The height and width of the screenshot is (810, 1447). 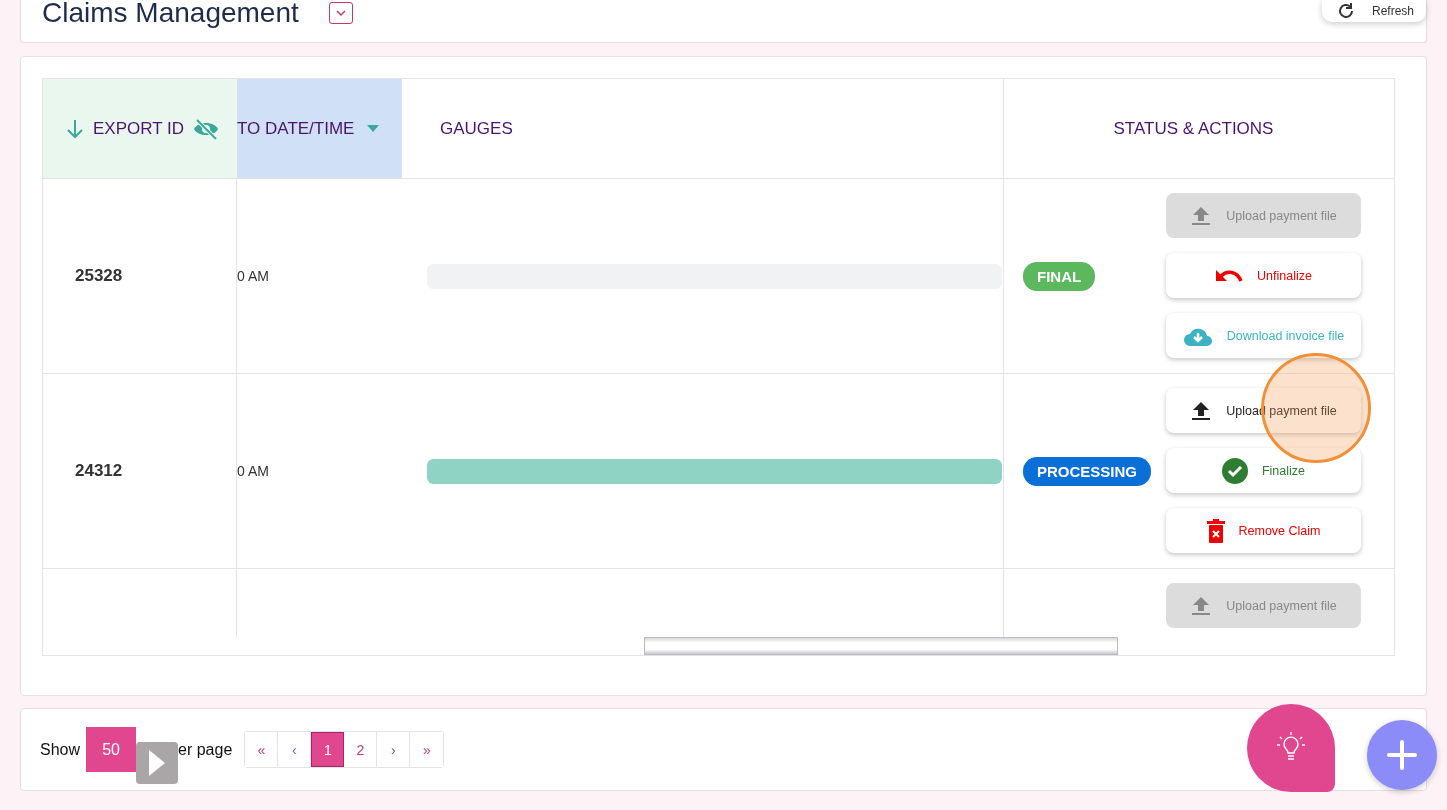 I want to click on status-badge: FINAL, so click(x=1059, y=276).